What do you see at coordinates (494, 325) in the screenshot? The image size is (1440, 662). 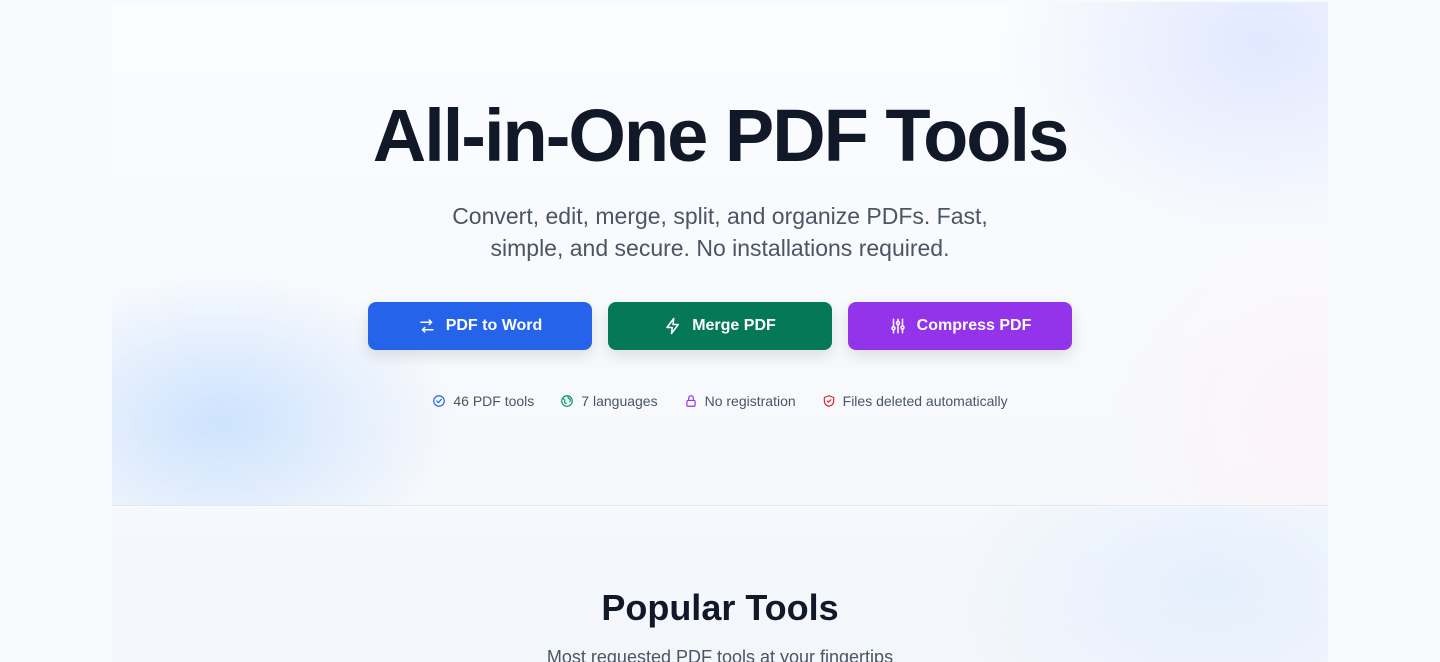 I see `pdf-to-word-label: PDF to Word` at bounding box center [494, 325].